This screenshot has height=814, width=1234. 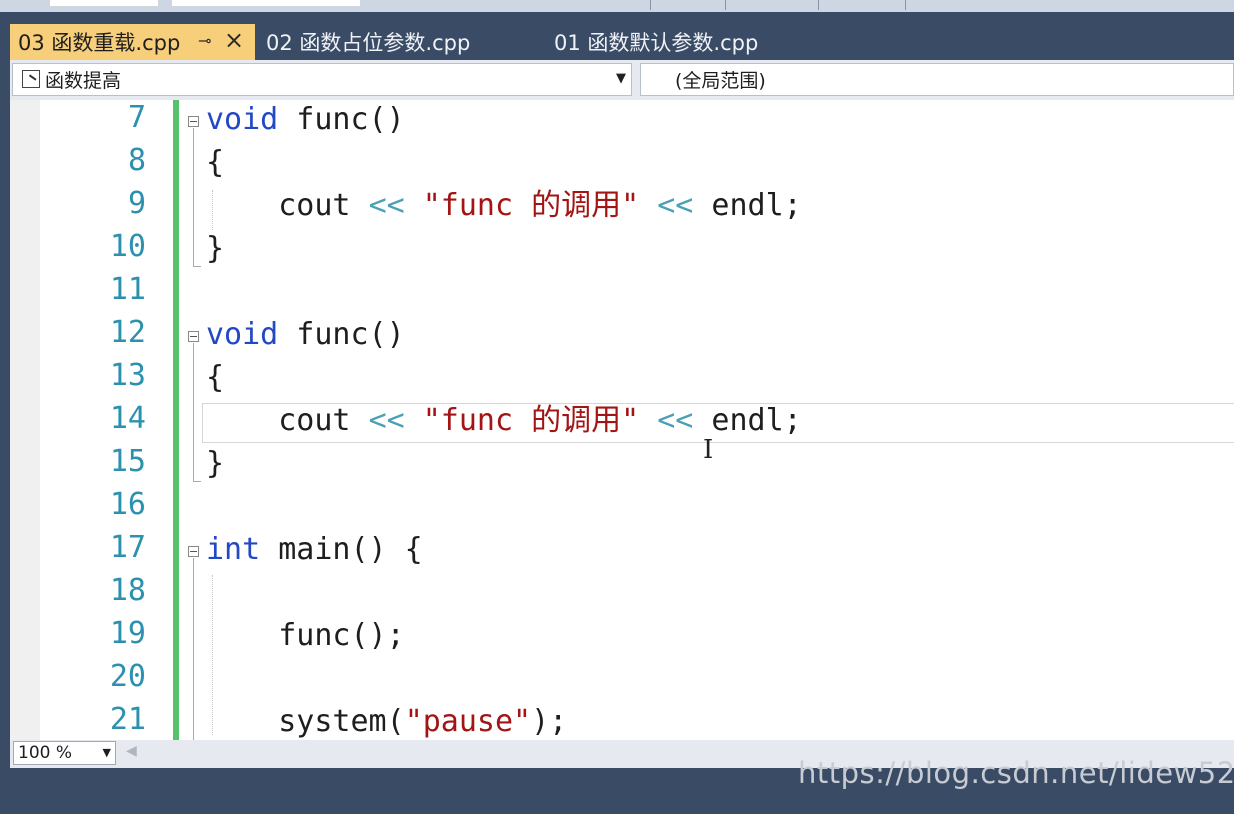 What do you see at coordinates (468, 721) in the screenshot?
I see `string-literal: "pause"` at bounding box center [468, 721].